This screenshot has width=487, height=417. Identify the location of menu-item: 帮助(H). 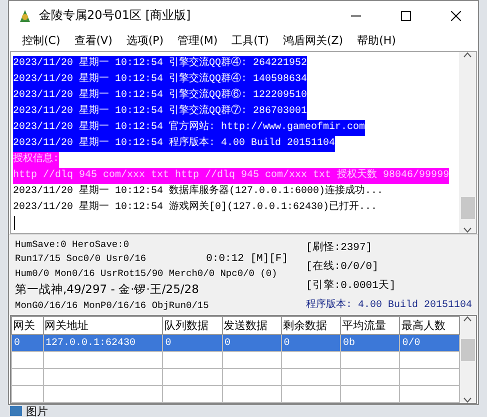
(376, 40).